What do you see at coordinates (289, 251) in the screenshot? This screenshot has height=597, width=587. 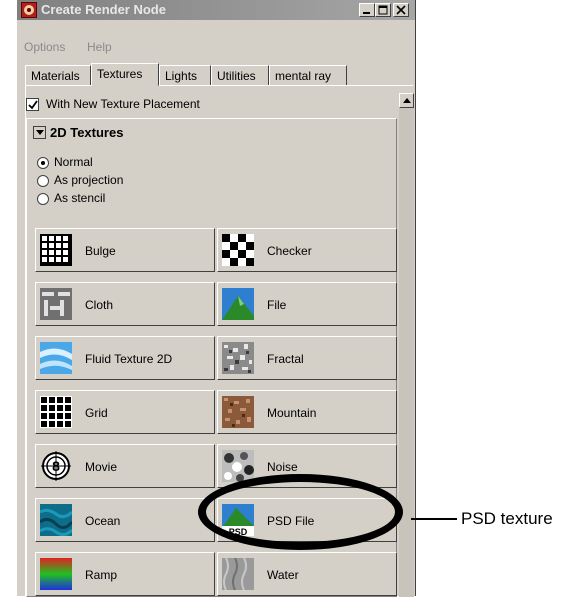 I see `texture-label: Checker` at bounding box center [289, 251].